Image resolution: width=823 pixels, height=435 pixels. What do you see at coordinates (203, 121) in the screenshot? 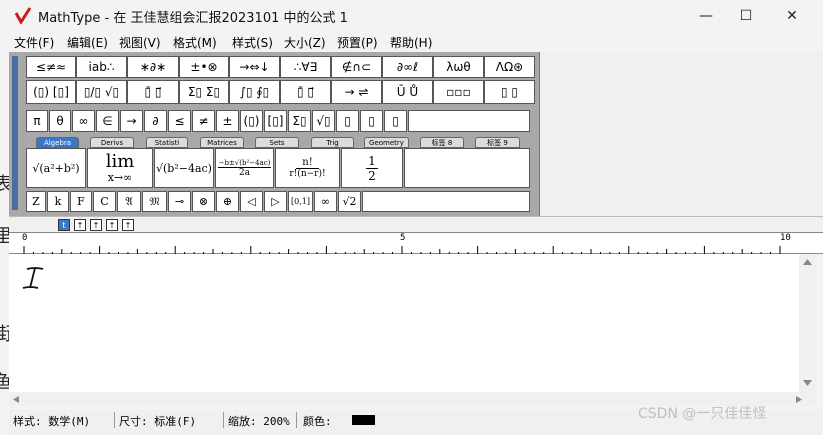
I see `symbol-not-equal: ≠` at bounding box center [203, 121].